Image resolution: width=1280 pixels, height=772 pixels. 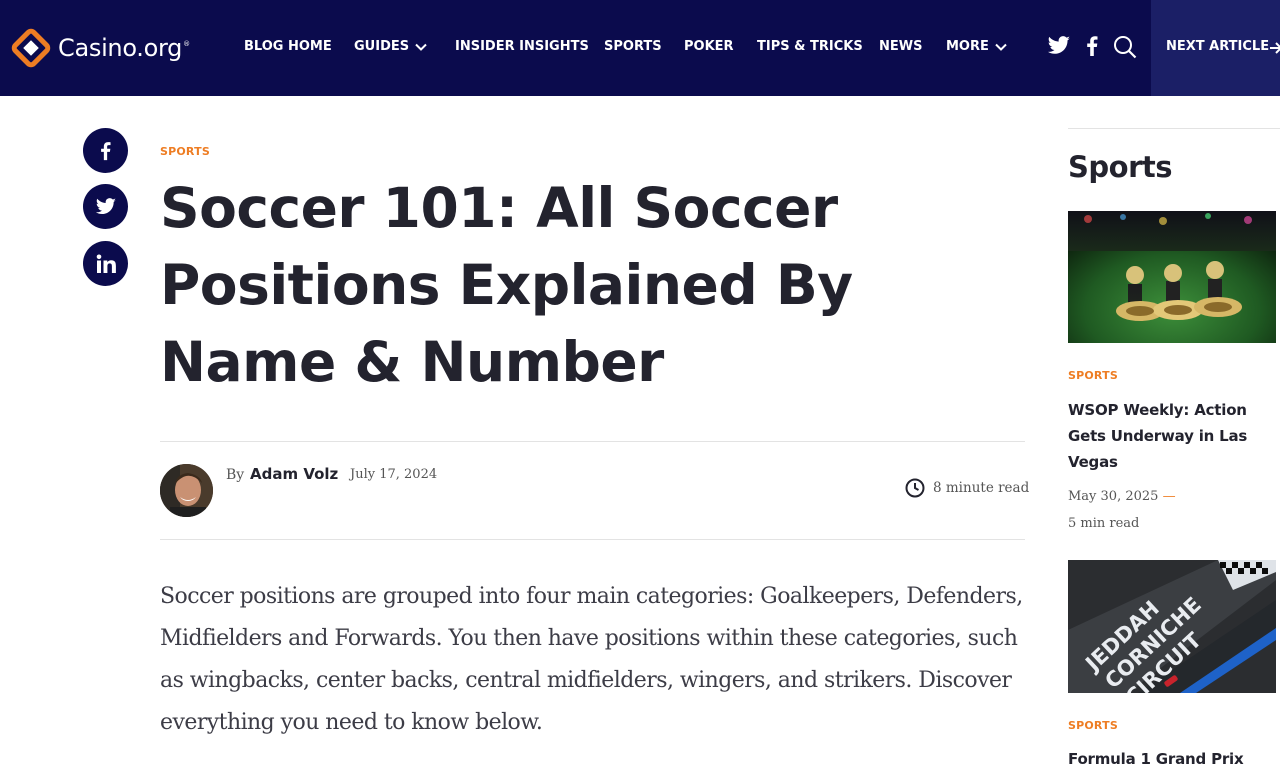 I want to click on diamond-logo-icon, so click(x=31, y=48).